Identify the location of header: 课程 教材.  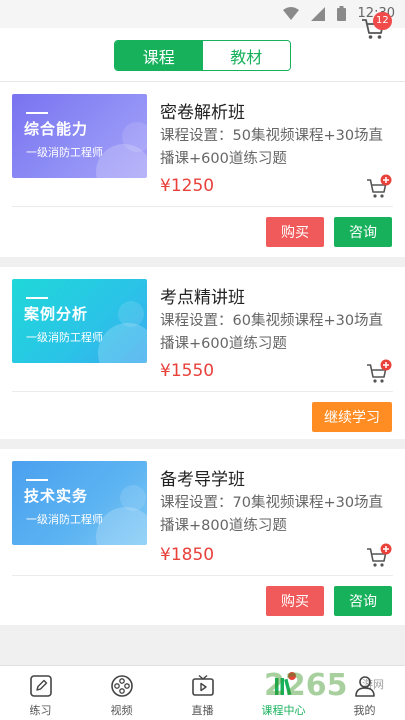
(202, 55).